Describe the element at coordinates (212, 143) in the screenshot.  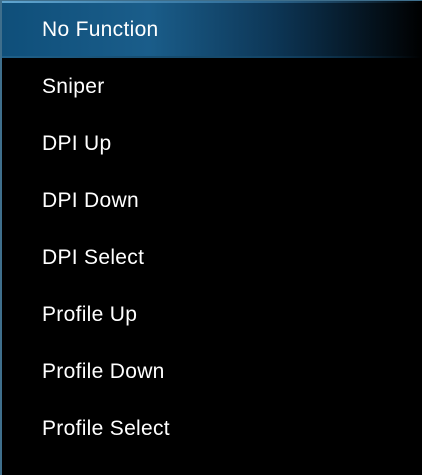
I see `menu-item-dpi-up: DPI Up` at that location.